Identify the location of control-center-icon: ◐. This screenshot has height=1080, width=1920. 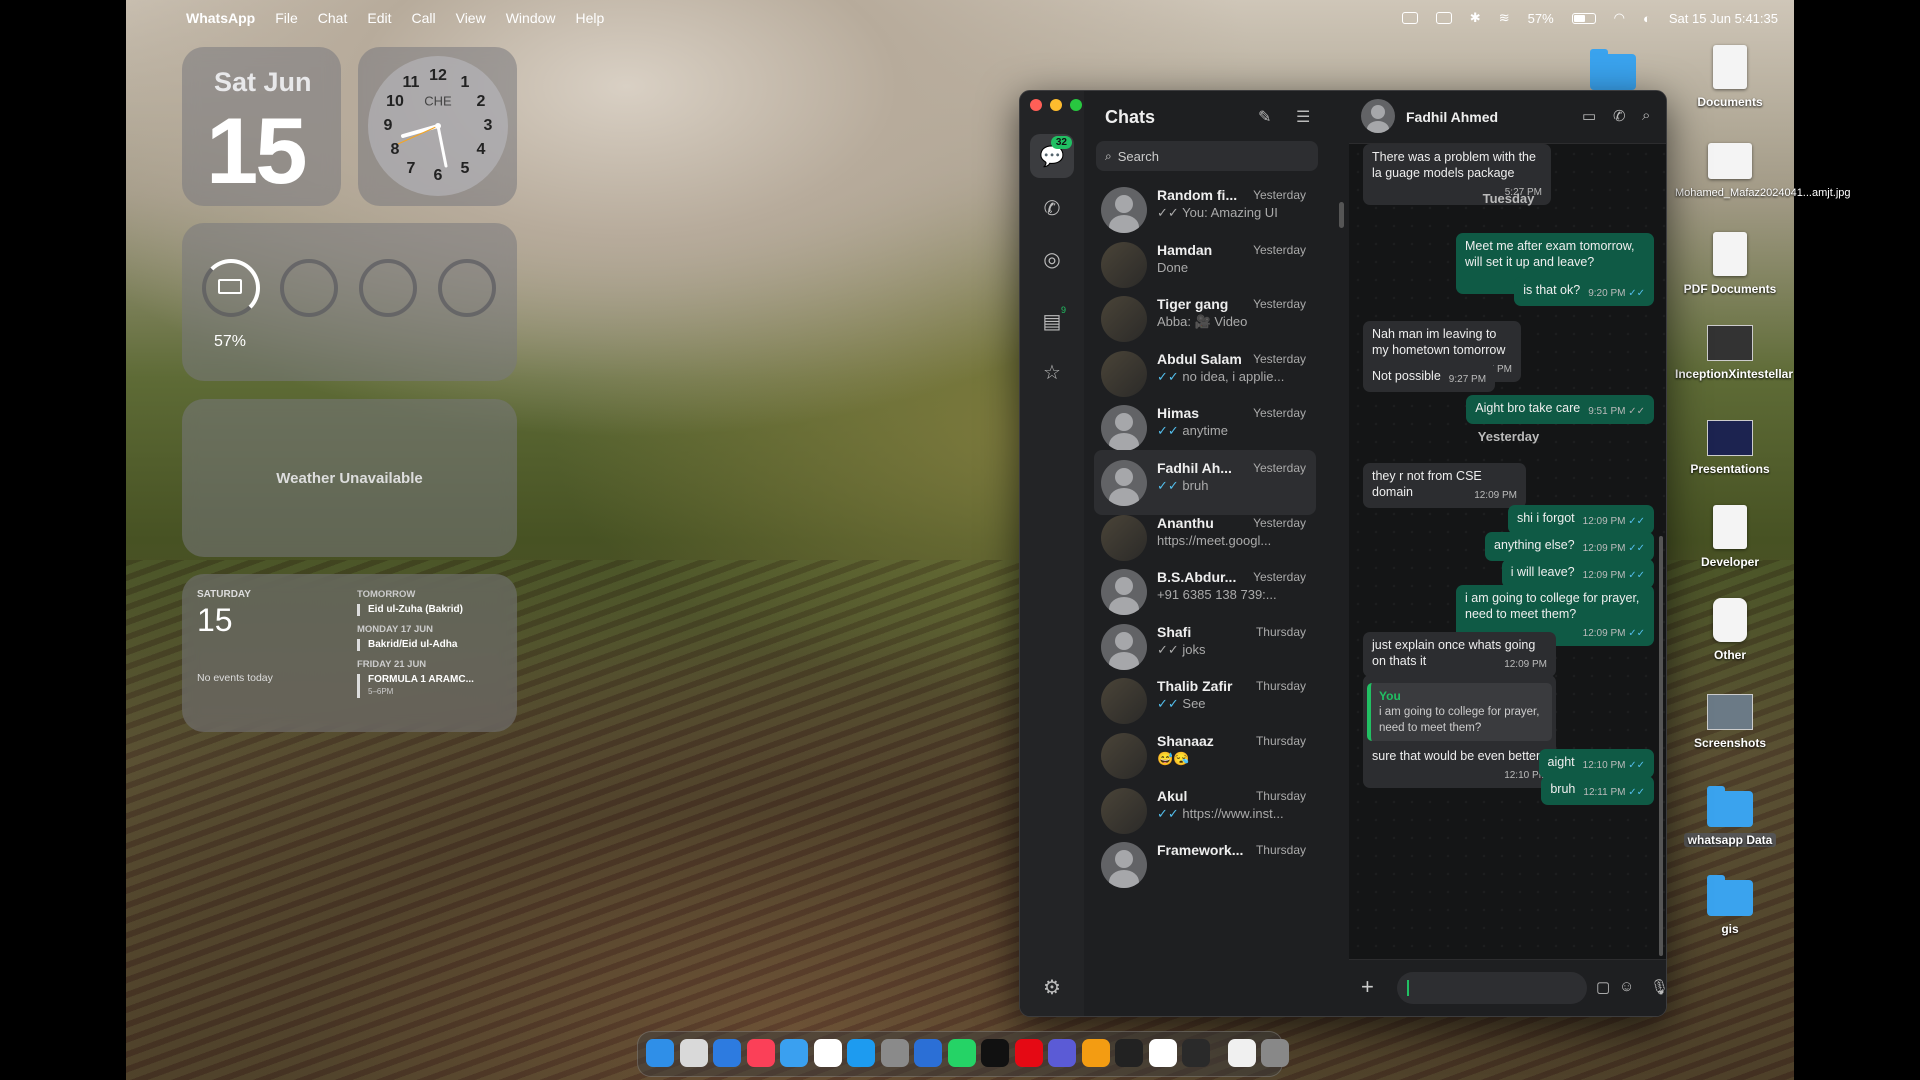
(1647, 18).